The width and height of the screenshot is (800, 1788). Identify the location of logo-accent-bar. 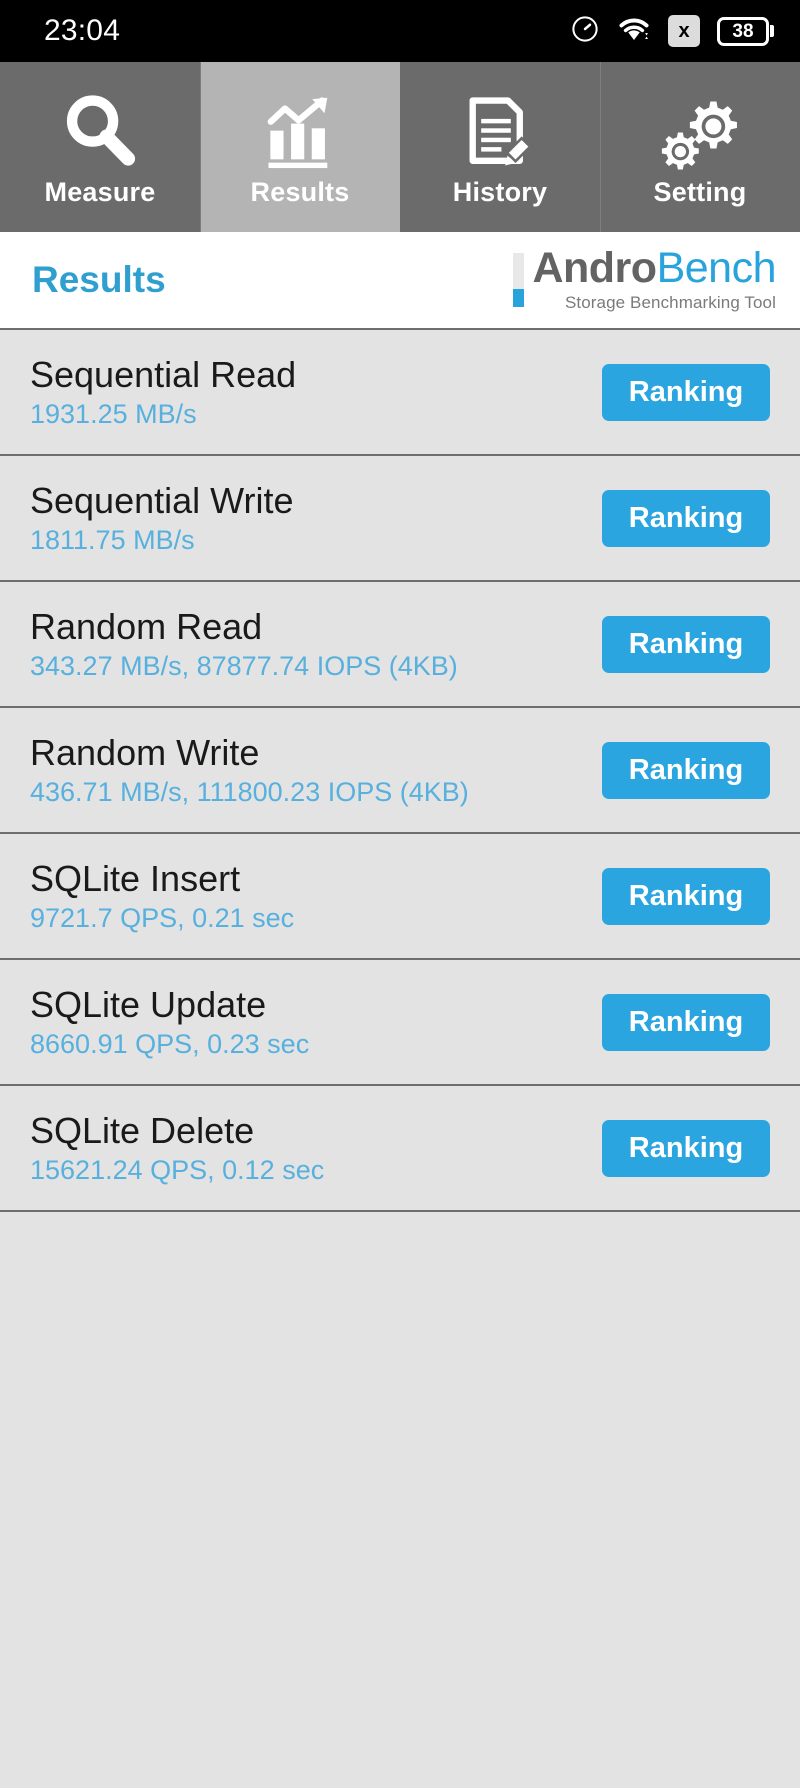
(519, 280).